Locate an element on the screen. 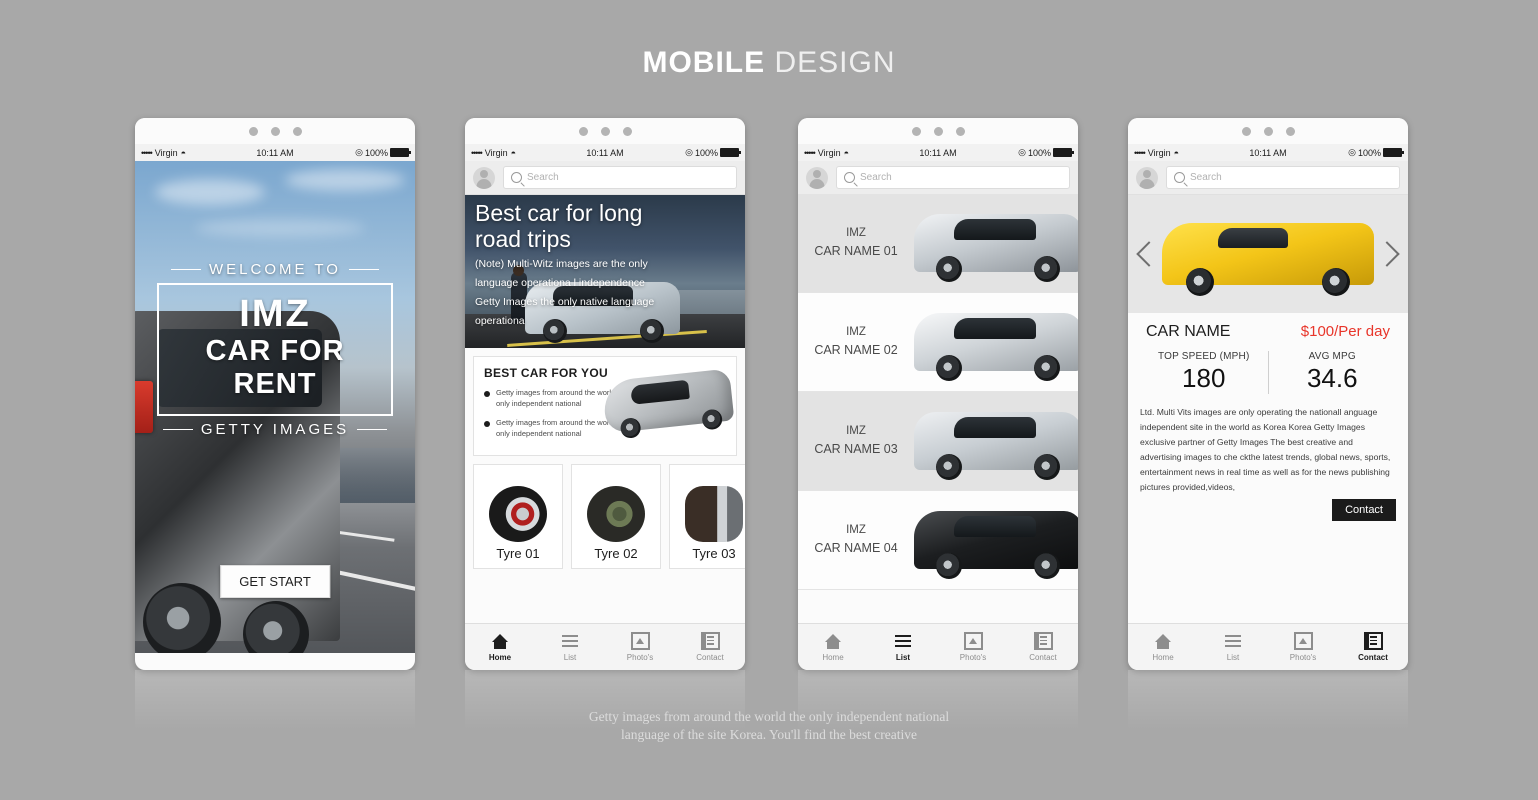  chevron-right-icon is located at coordinates (1387, 254).